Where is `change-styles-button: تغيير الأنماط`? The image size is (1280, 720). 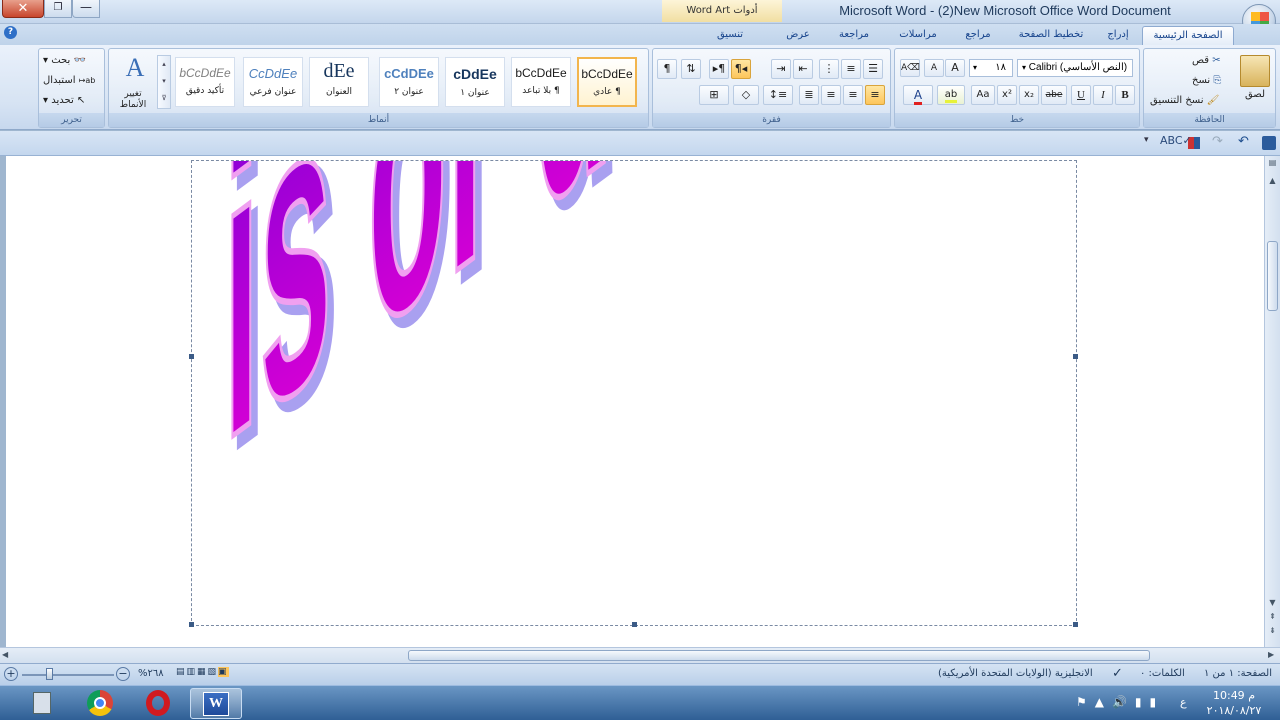
change-styles-button: تغيير الأنماط is located at coordinates (133, 100).